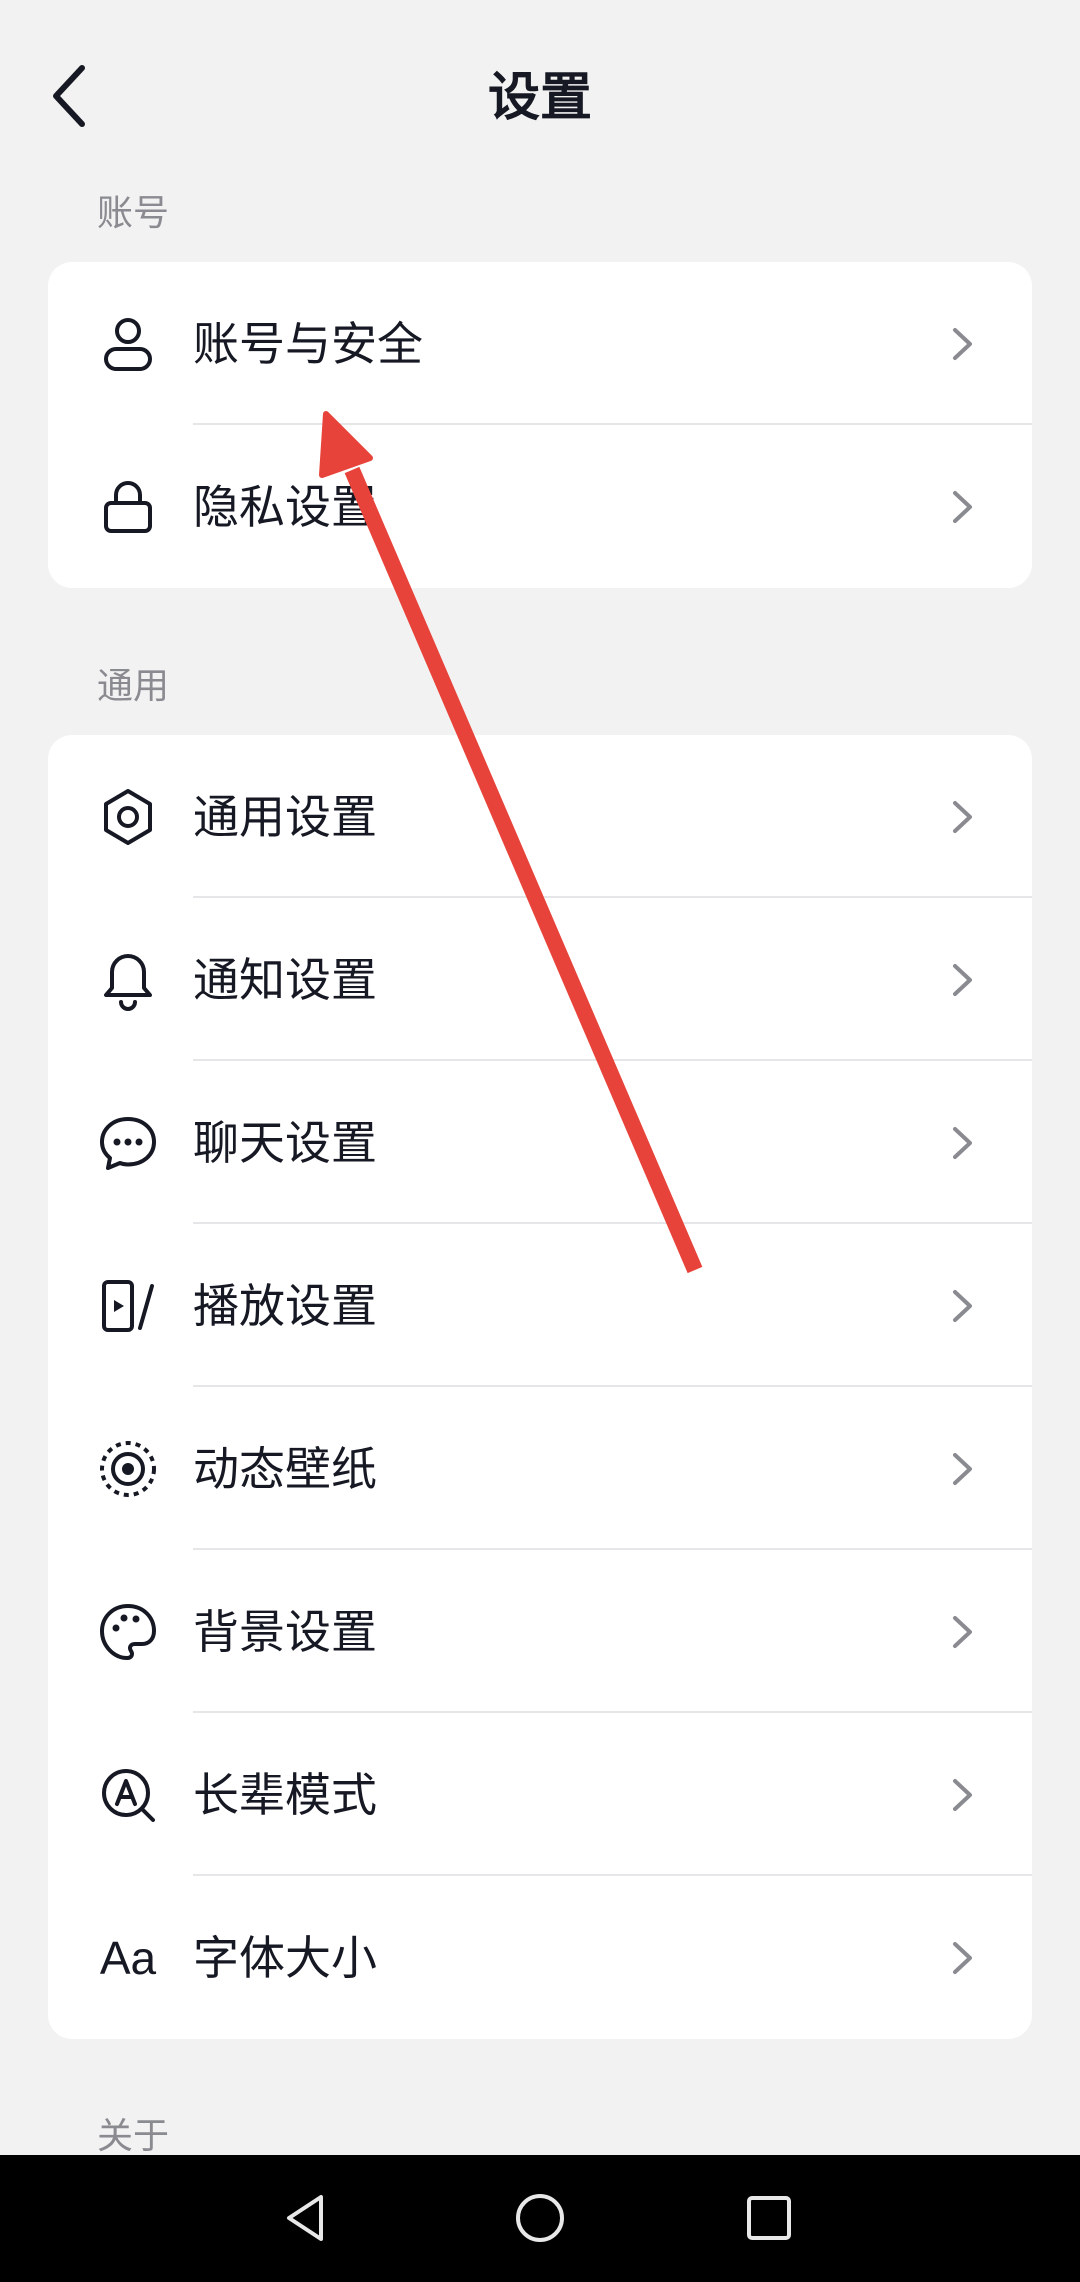  Describe the element at coordinates (285, 1794) in the screenshot. I see `settings-item-label: 长辈模式` at that location.